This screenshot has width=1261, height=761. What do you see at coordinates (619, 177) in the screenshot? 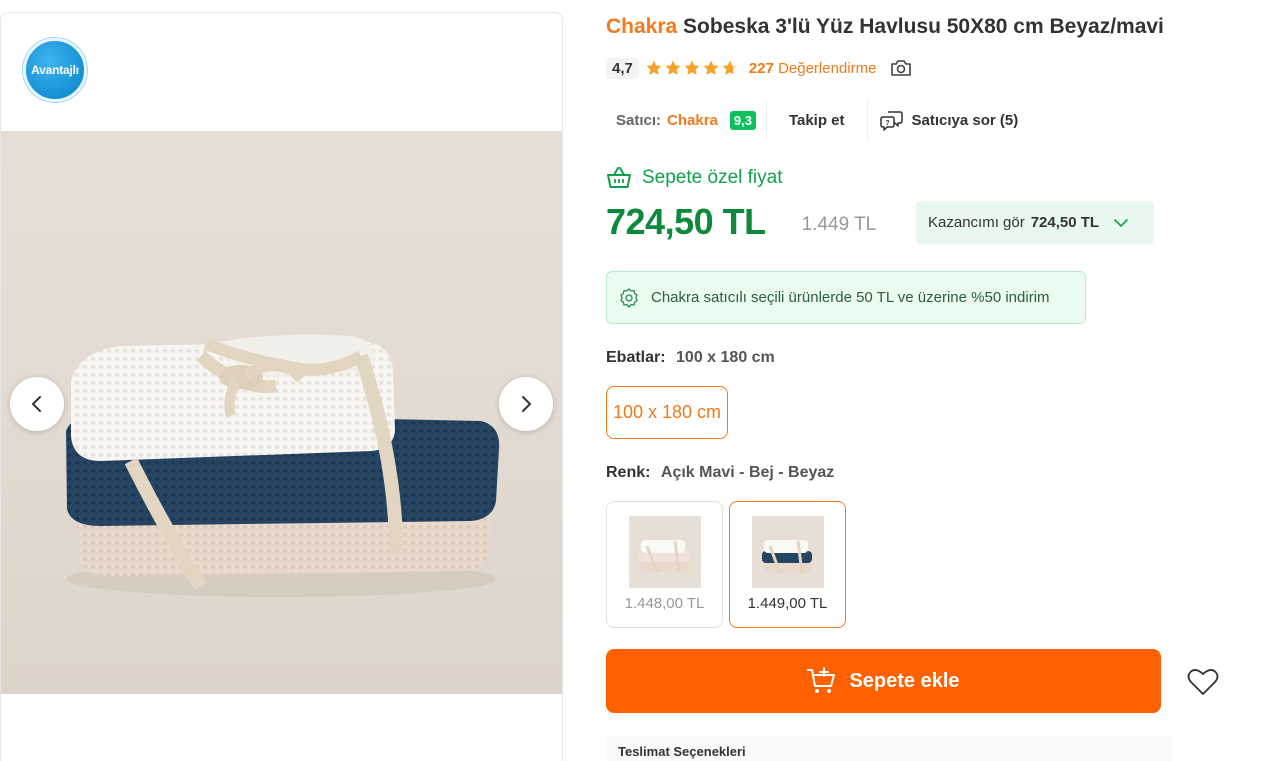
I see `basket-icon` at bounding box center [619, 177].